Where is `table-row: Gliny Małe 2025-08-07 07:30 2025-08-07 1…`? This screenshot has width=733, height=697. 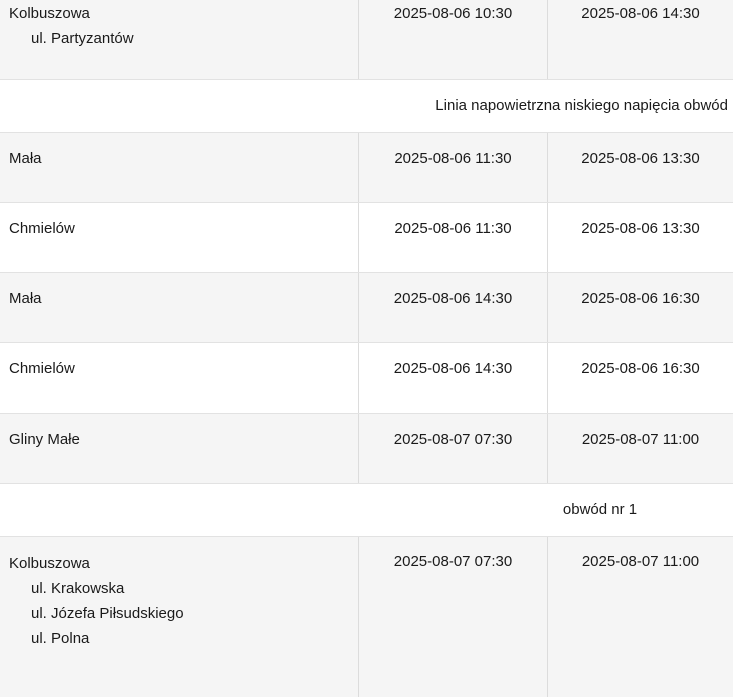
table-row: Gliny Małe 2025-08-07 07:30 2025-08-07 1… is located at coordinates (366, 449).